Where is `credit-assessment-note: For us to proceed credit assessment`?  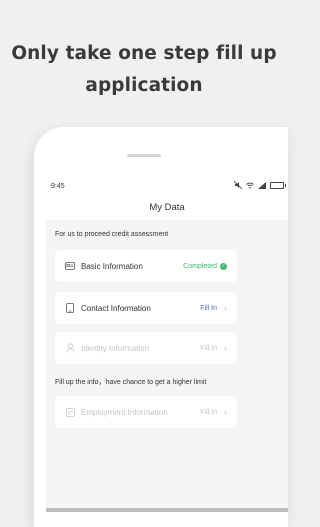
credit-assessment-note: For us to proceed credit assessment is located at coordinates (112, 234).